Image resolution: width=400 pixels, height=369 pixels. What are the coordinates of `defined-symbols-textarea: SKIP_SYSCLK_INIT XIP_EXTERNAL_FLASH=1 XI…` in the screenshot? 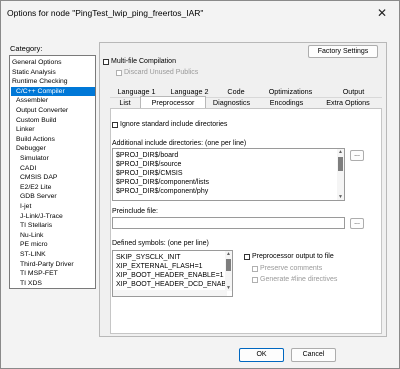 It's located at (172, 273).